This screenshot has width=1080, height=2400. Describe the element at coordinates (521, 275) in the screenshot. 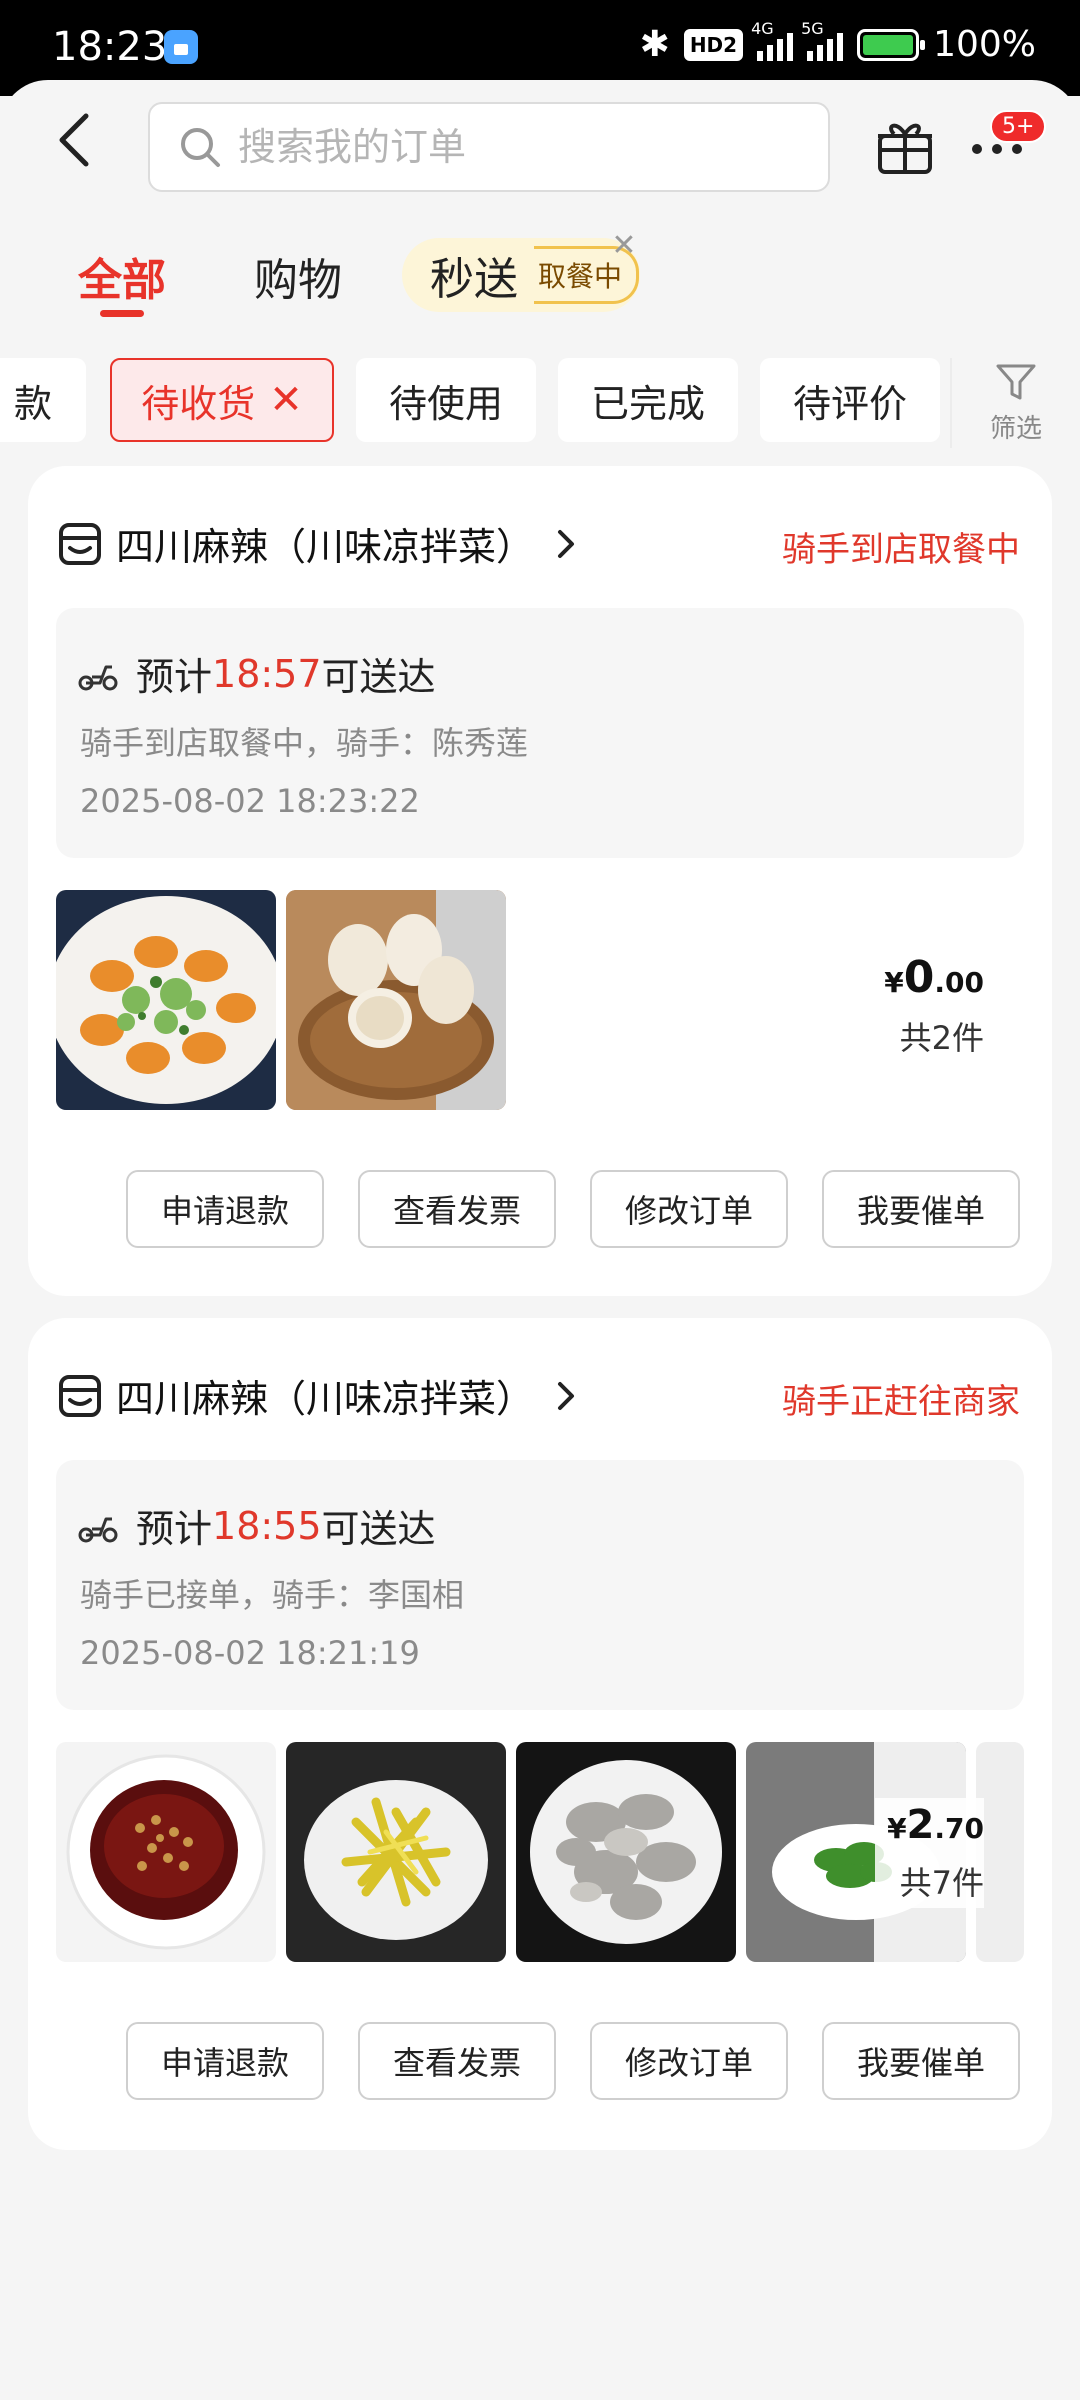

I see `tab-express: 秒送 取餐中` at that location.